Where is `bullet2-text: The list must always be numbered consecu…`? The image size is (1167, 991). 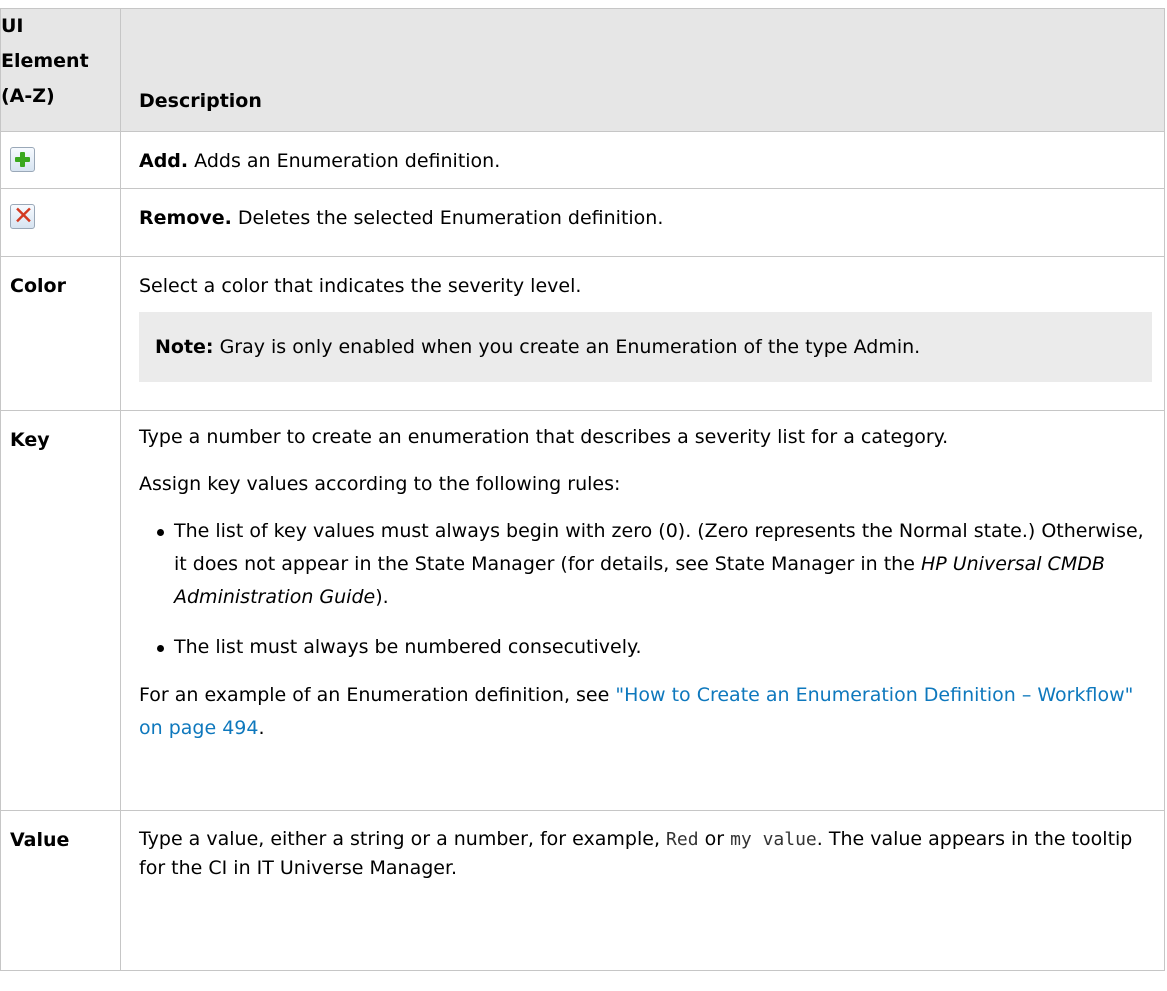 bullet2-text: The list must always be numbered consecu… is located at coordinates (408, 647).